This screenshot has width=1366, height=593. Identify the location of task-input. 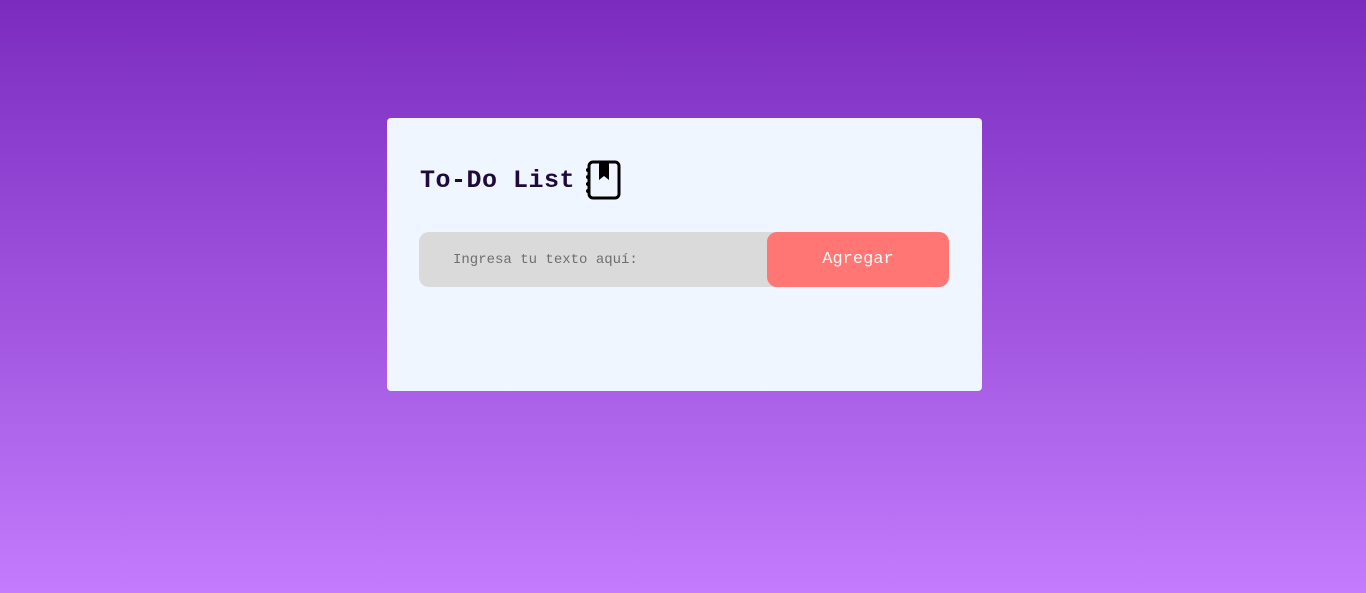
(598, 259).